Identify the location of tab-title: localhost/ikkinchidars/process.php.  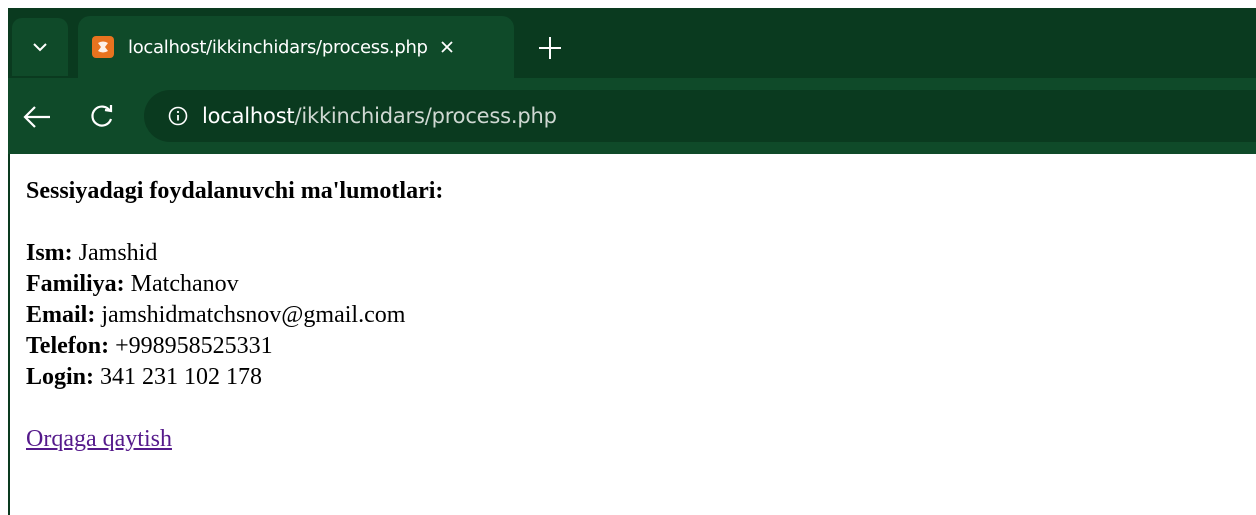
(278, 47).